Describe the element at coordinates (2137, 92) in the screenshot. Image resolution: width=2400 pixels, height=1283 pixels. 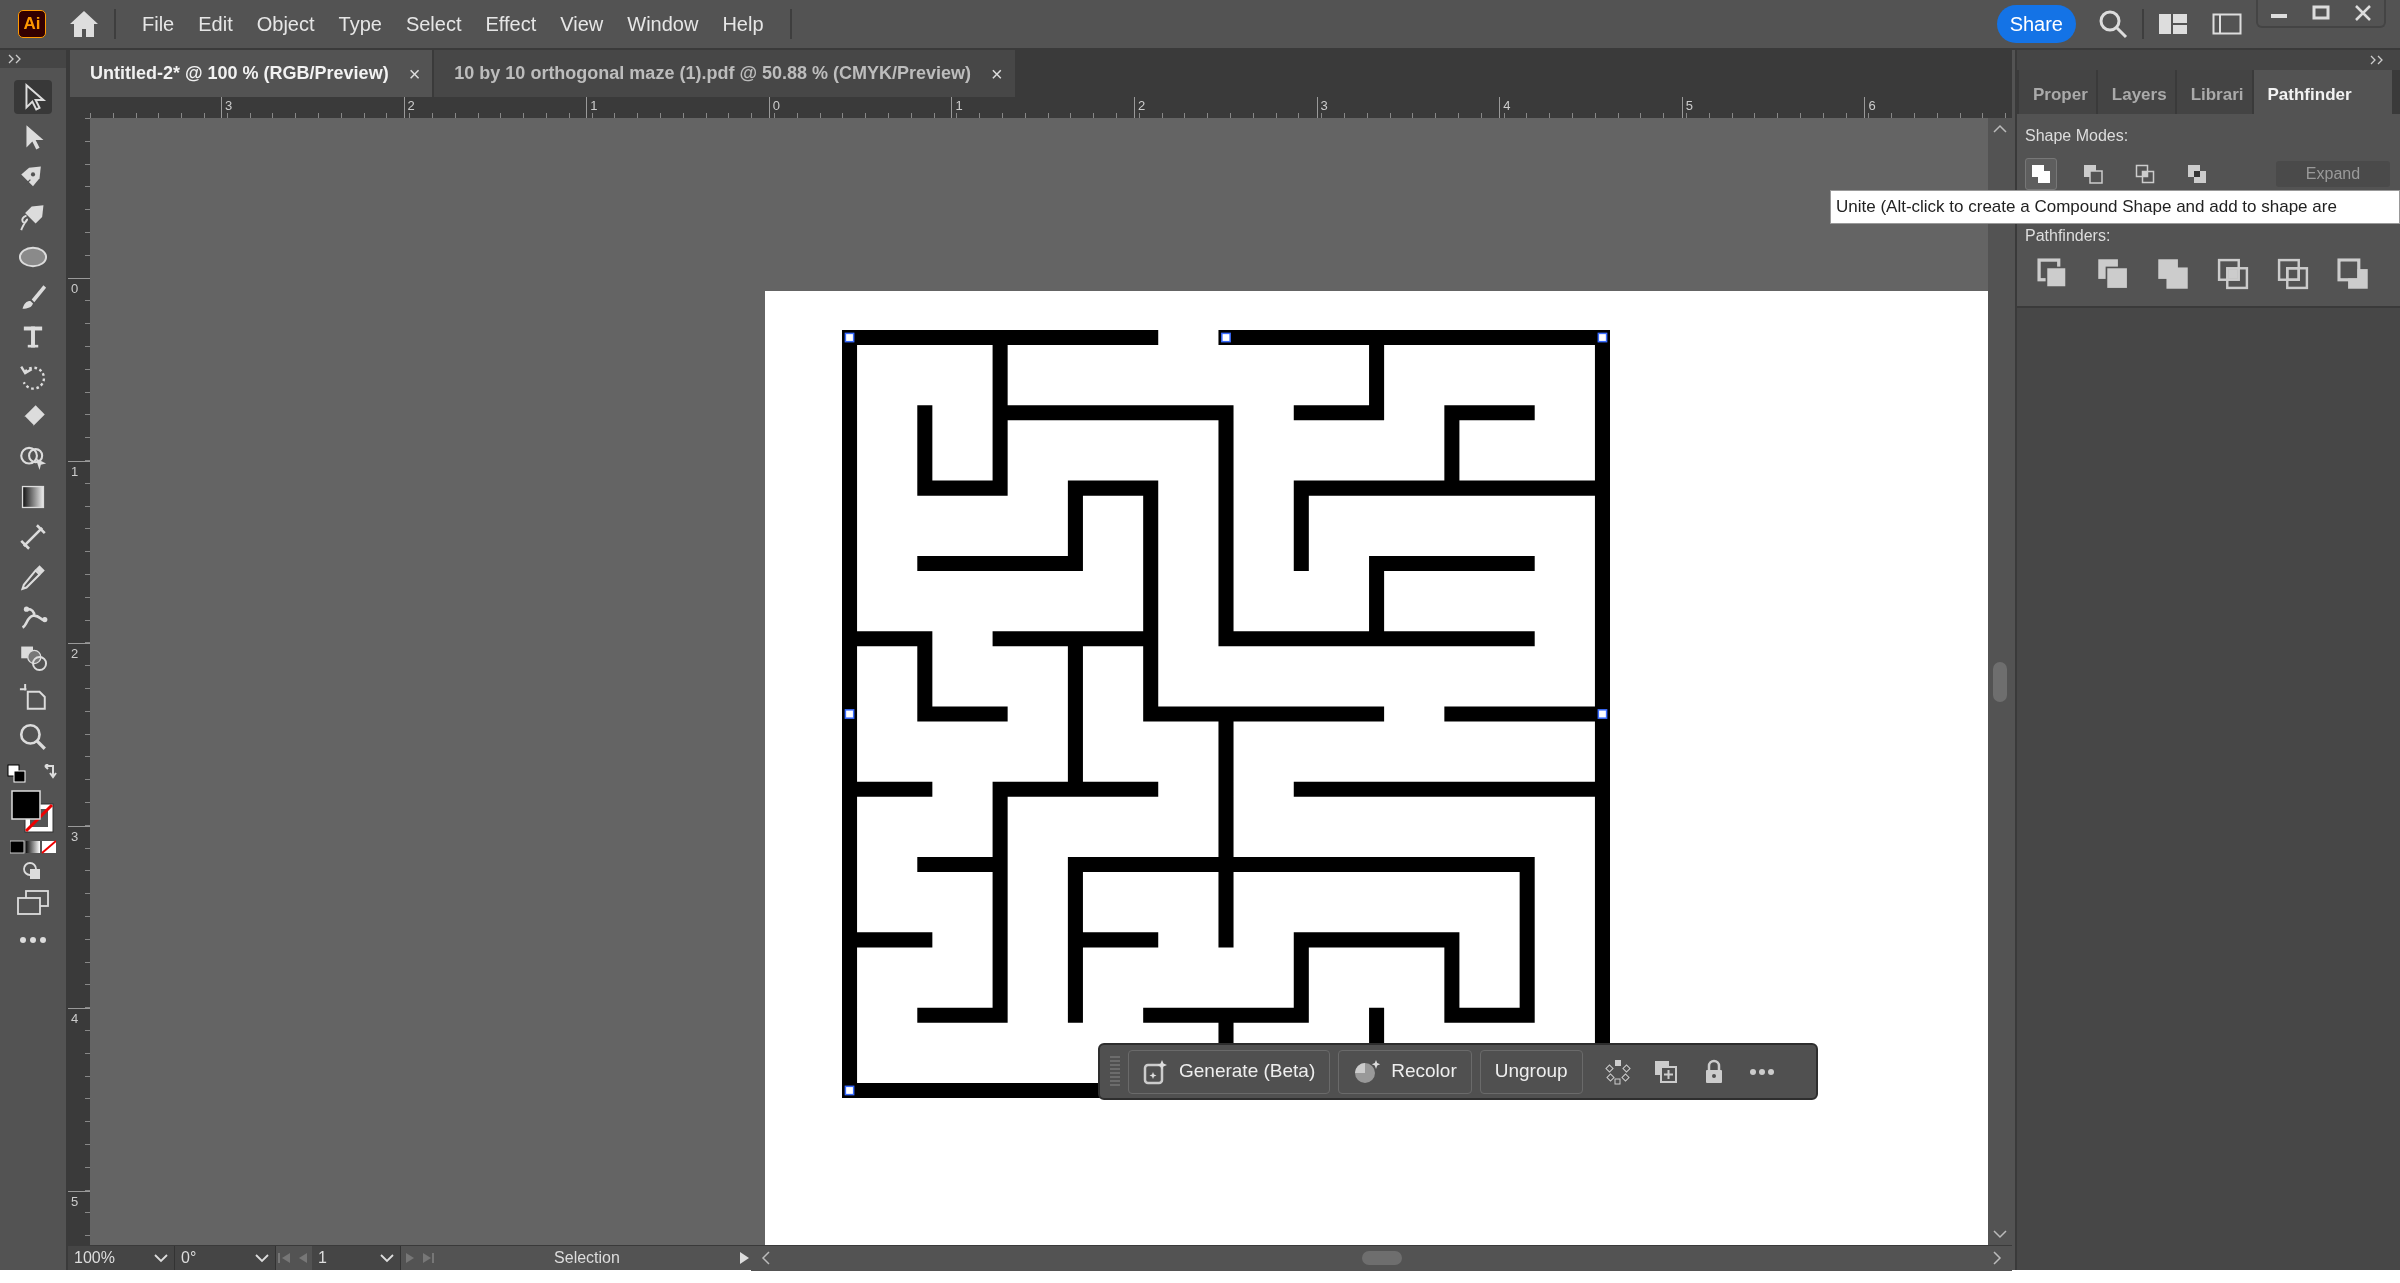
I see `panel-tab: Layers` at that location.